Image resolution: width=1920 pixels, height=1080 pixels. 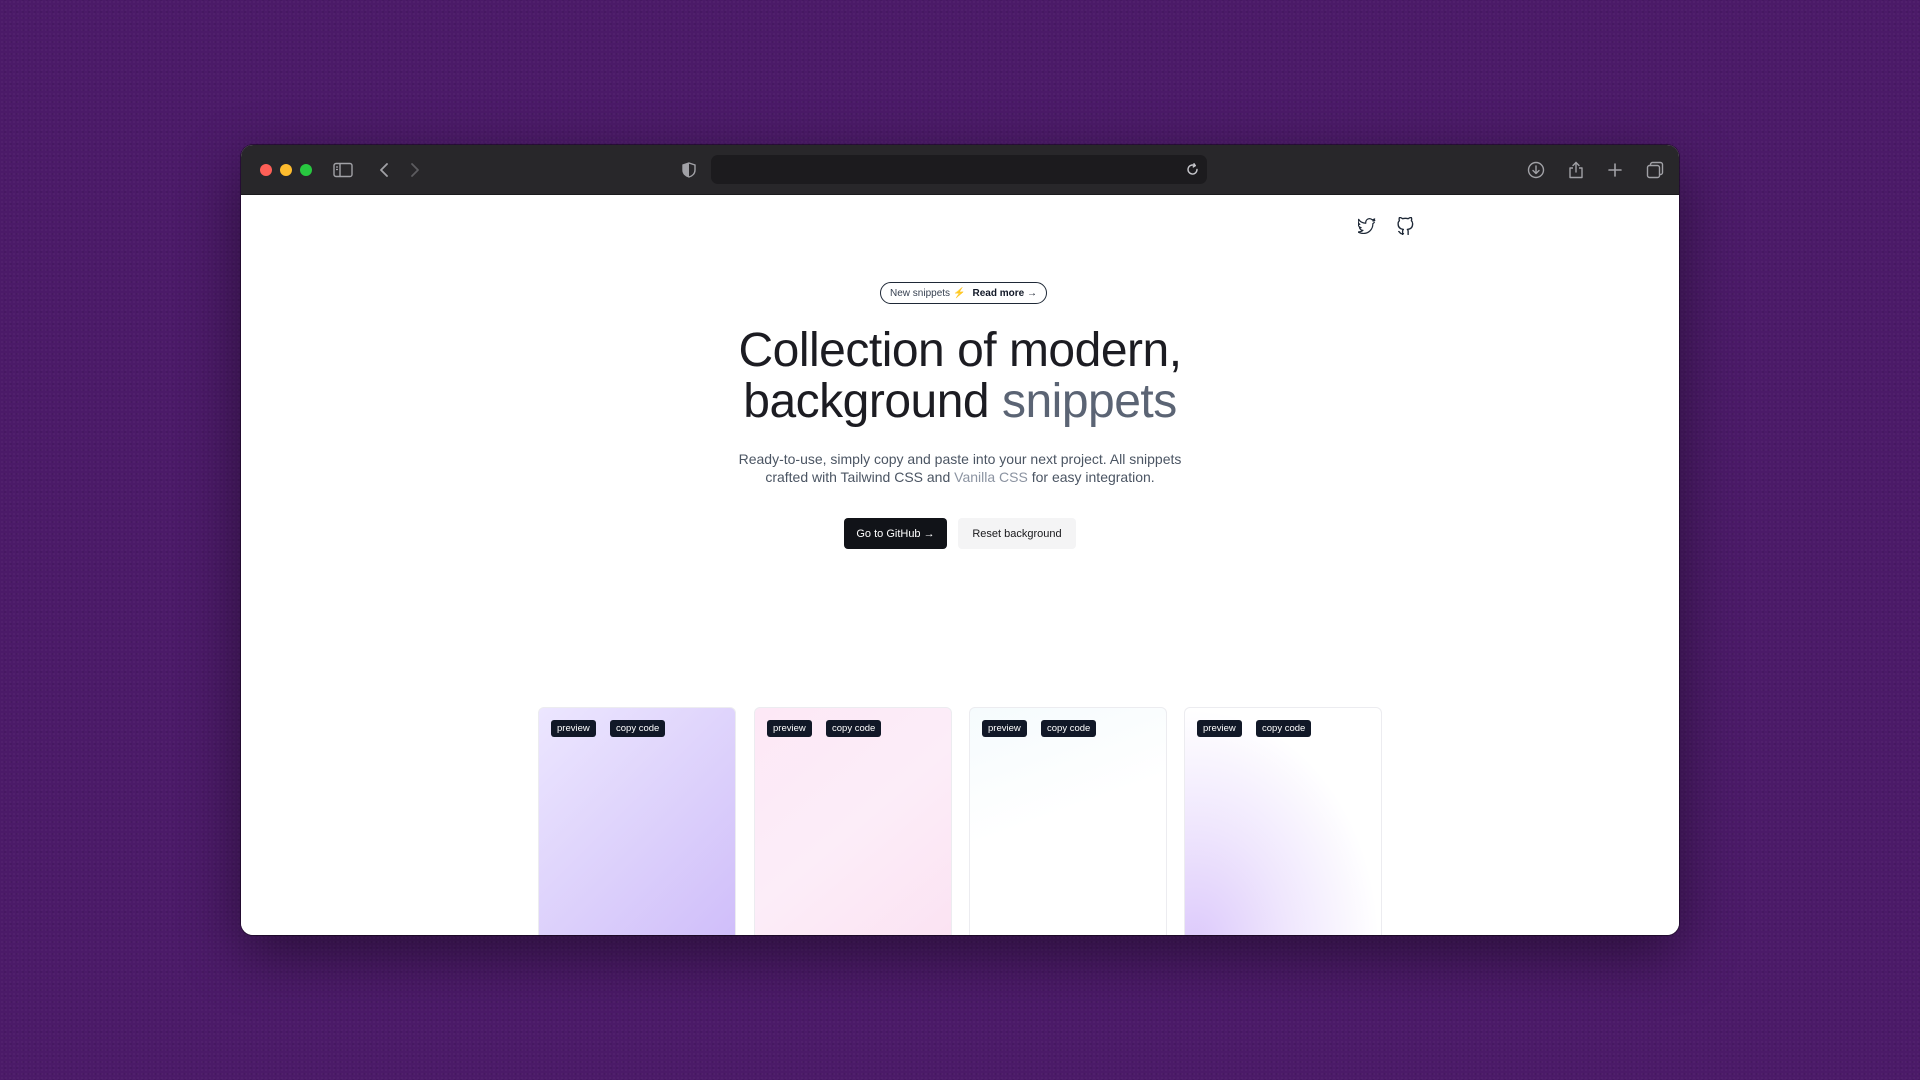 I want to click on download-icon, so click(x=1536, y=170).